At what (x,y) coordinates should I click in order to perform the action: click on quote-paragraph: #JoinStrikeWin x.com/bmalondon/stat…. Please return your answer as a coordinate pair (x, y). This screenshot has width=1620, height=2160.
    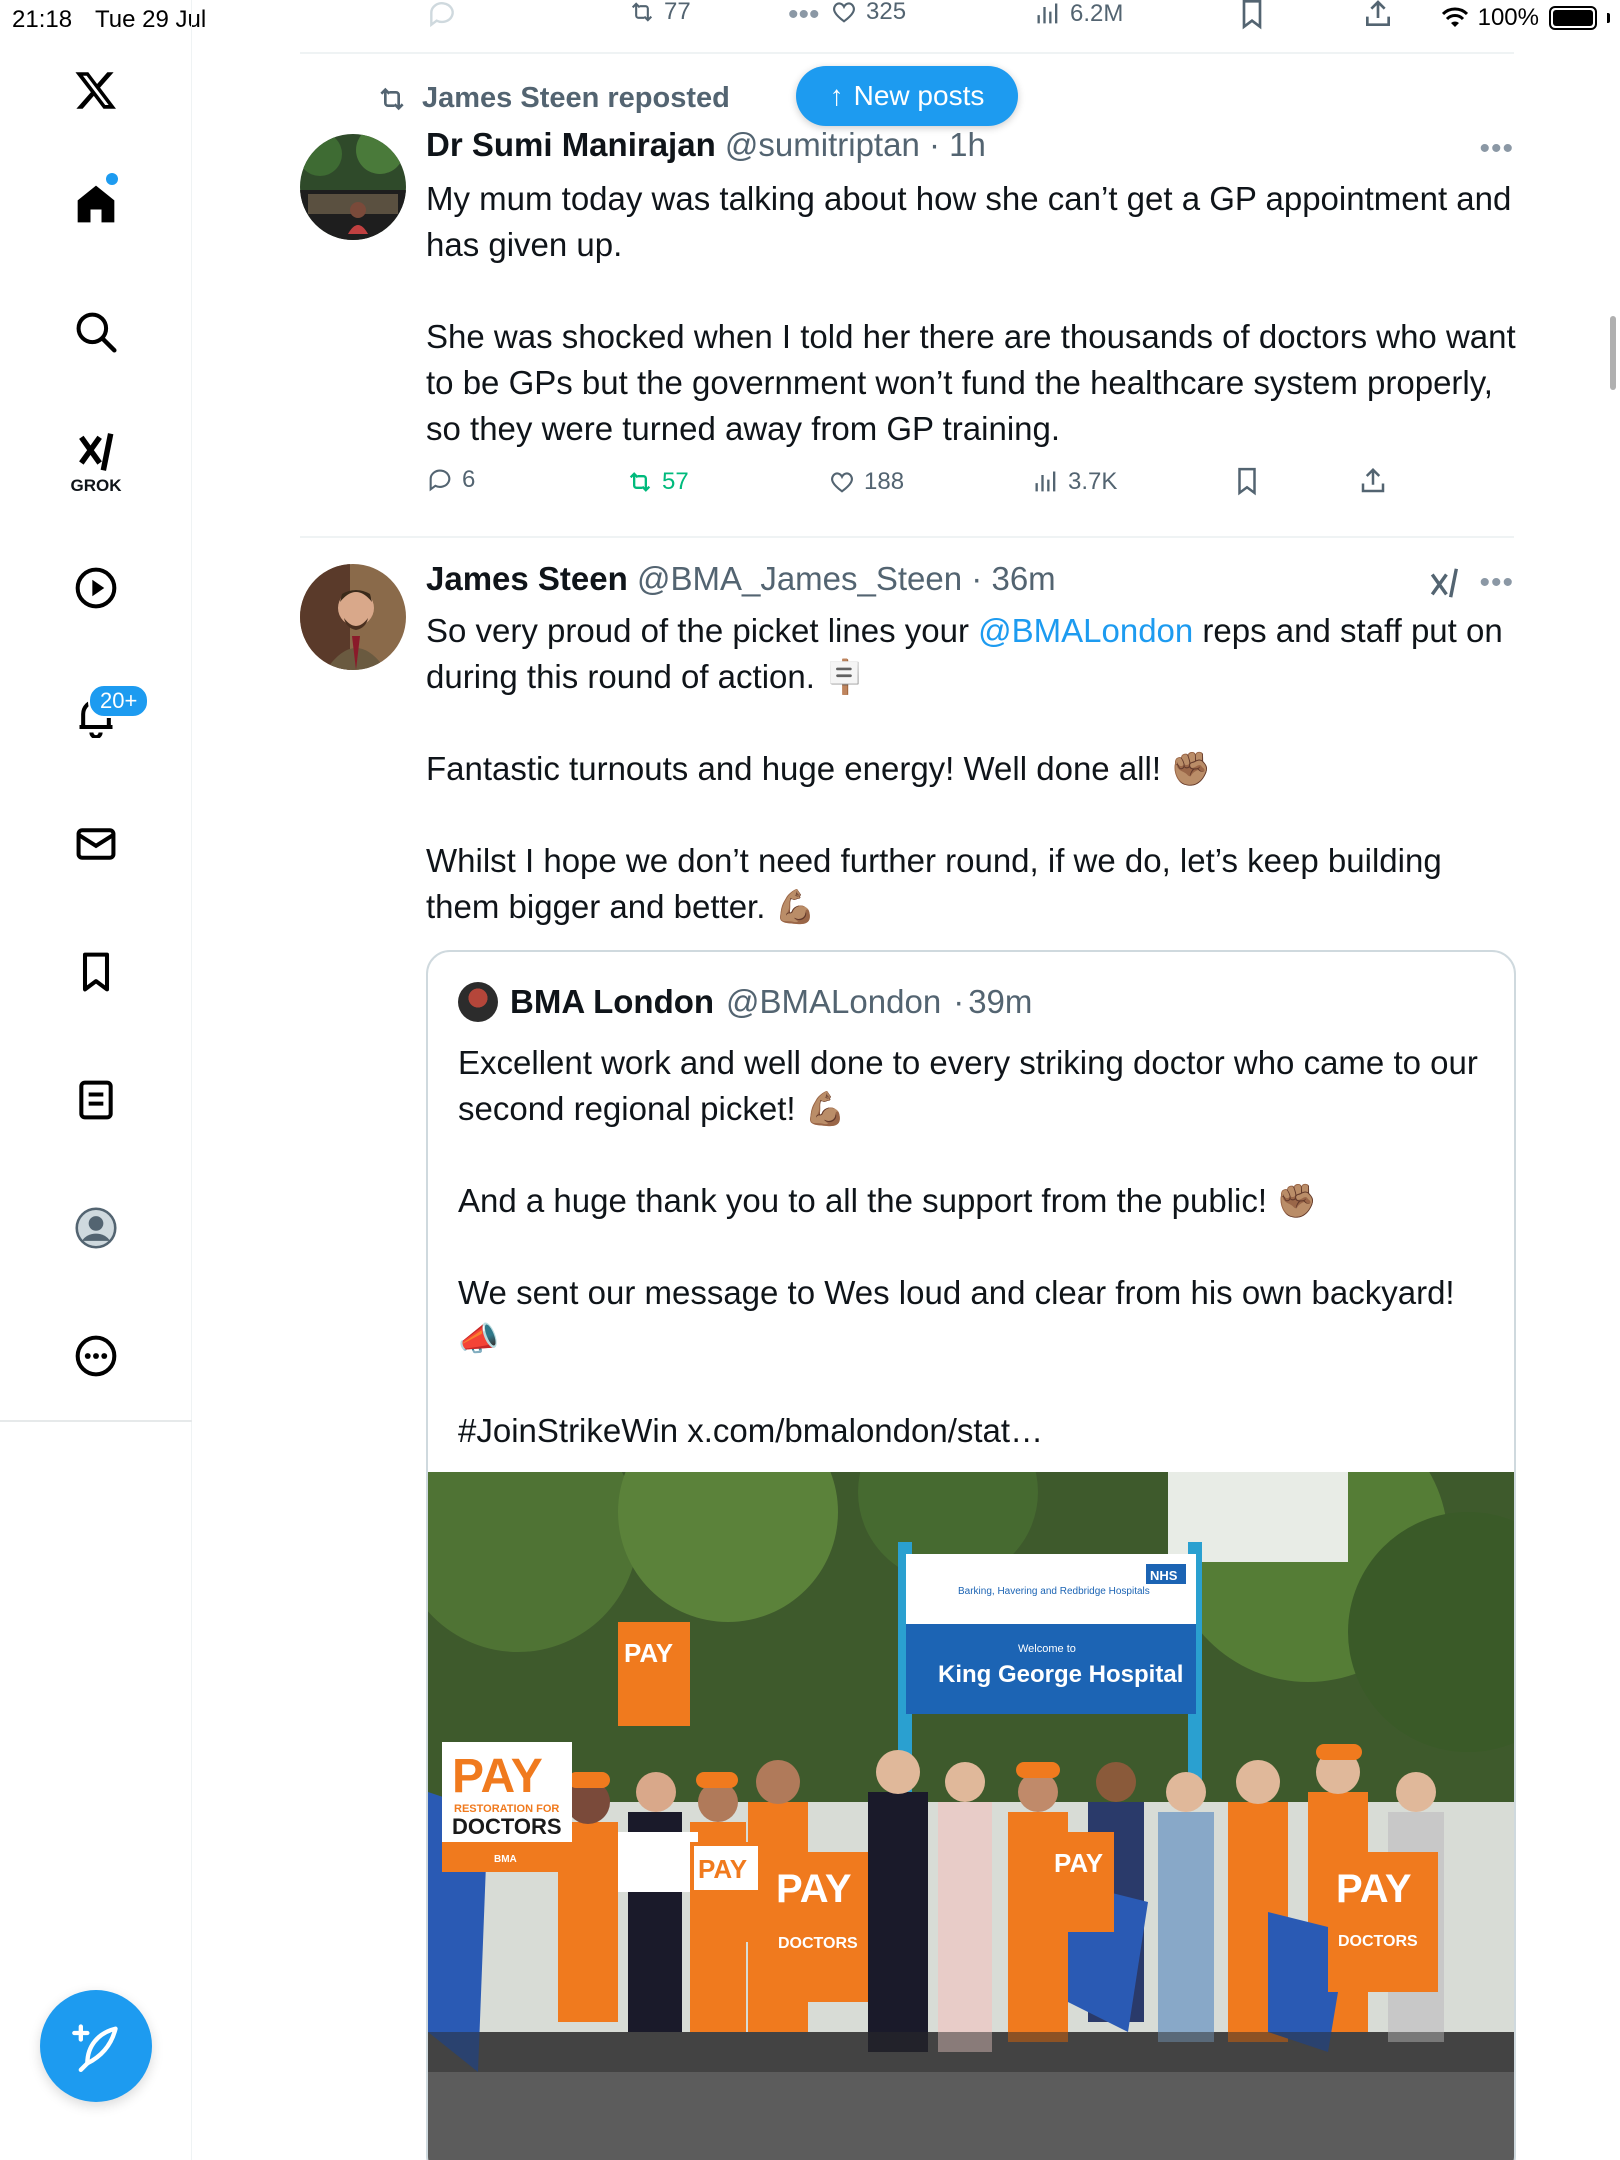
    Looking at the image, I should click on (751, 1430).